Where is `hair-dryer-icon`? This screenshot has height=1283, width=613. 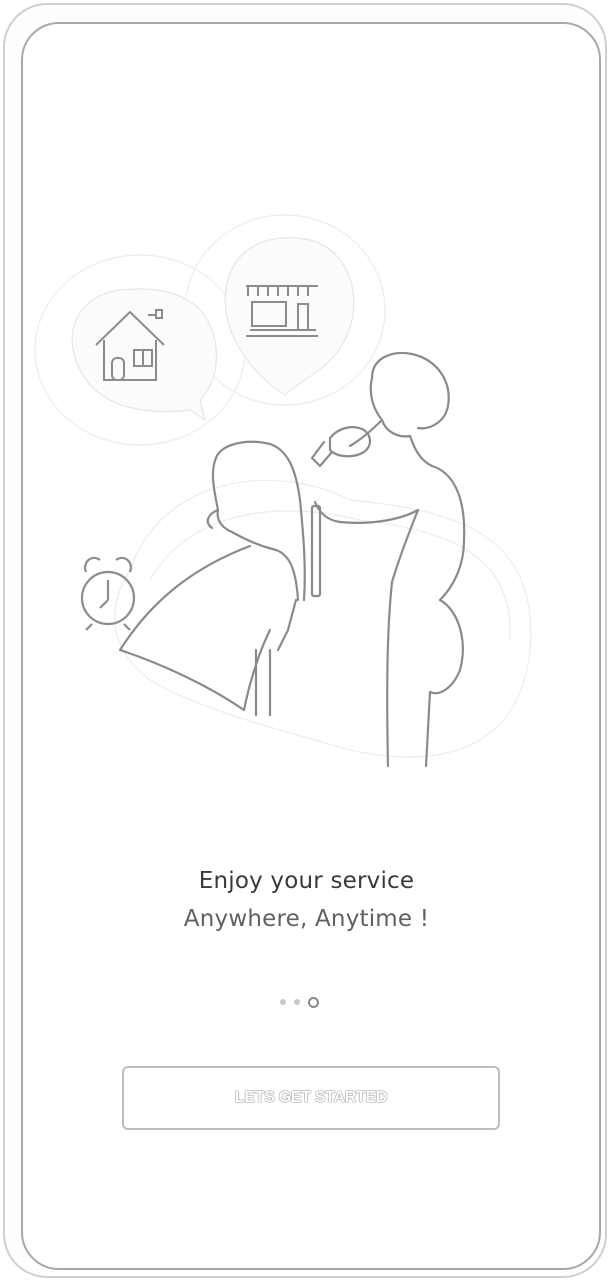
hair-dryer-icon is located at coordinates (341, 447).